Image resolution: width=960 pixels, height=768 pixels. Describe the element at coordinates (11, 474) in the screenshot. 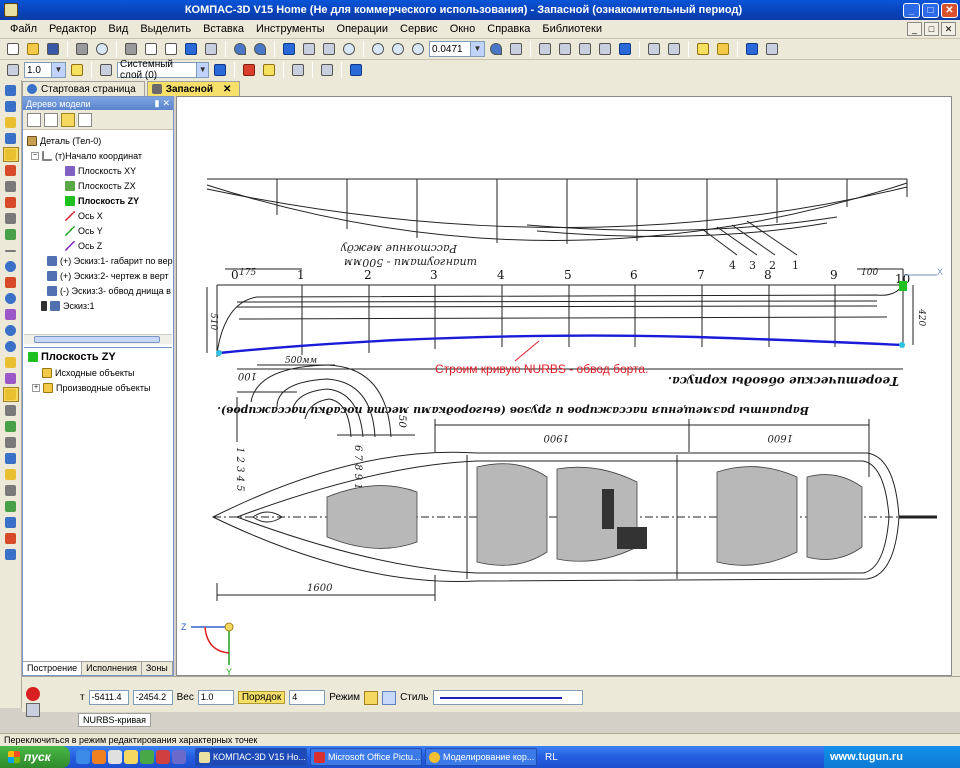

I see `contour-icon` at that location.